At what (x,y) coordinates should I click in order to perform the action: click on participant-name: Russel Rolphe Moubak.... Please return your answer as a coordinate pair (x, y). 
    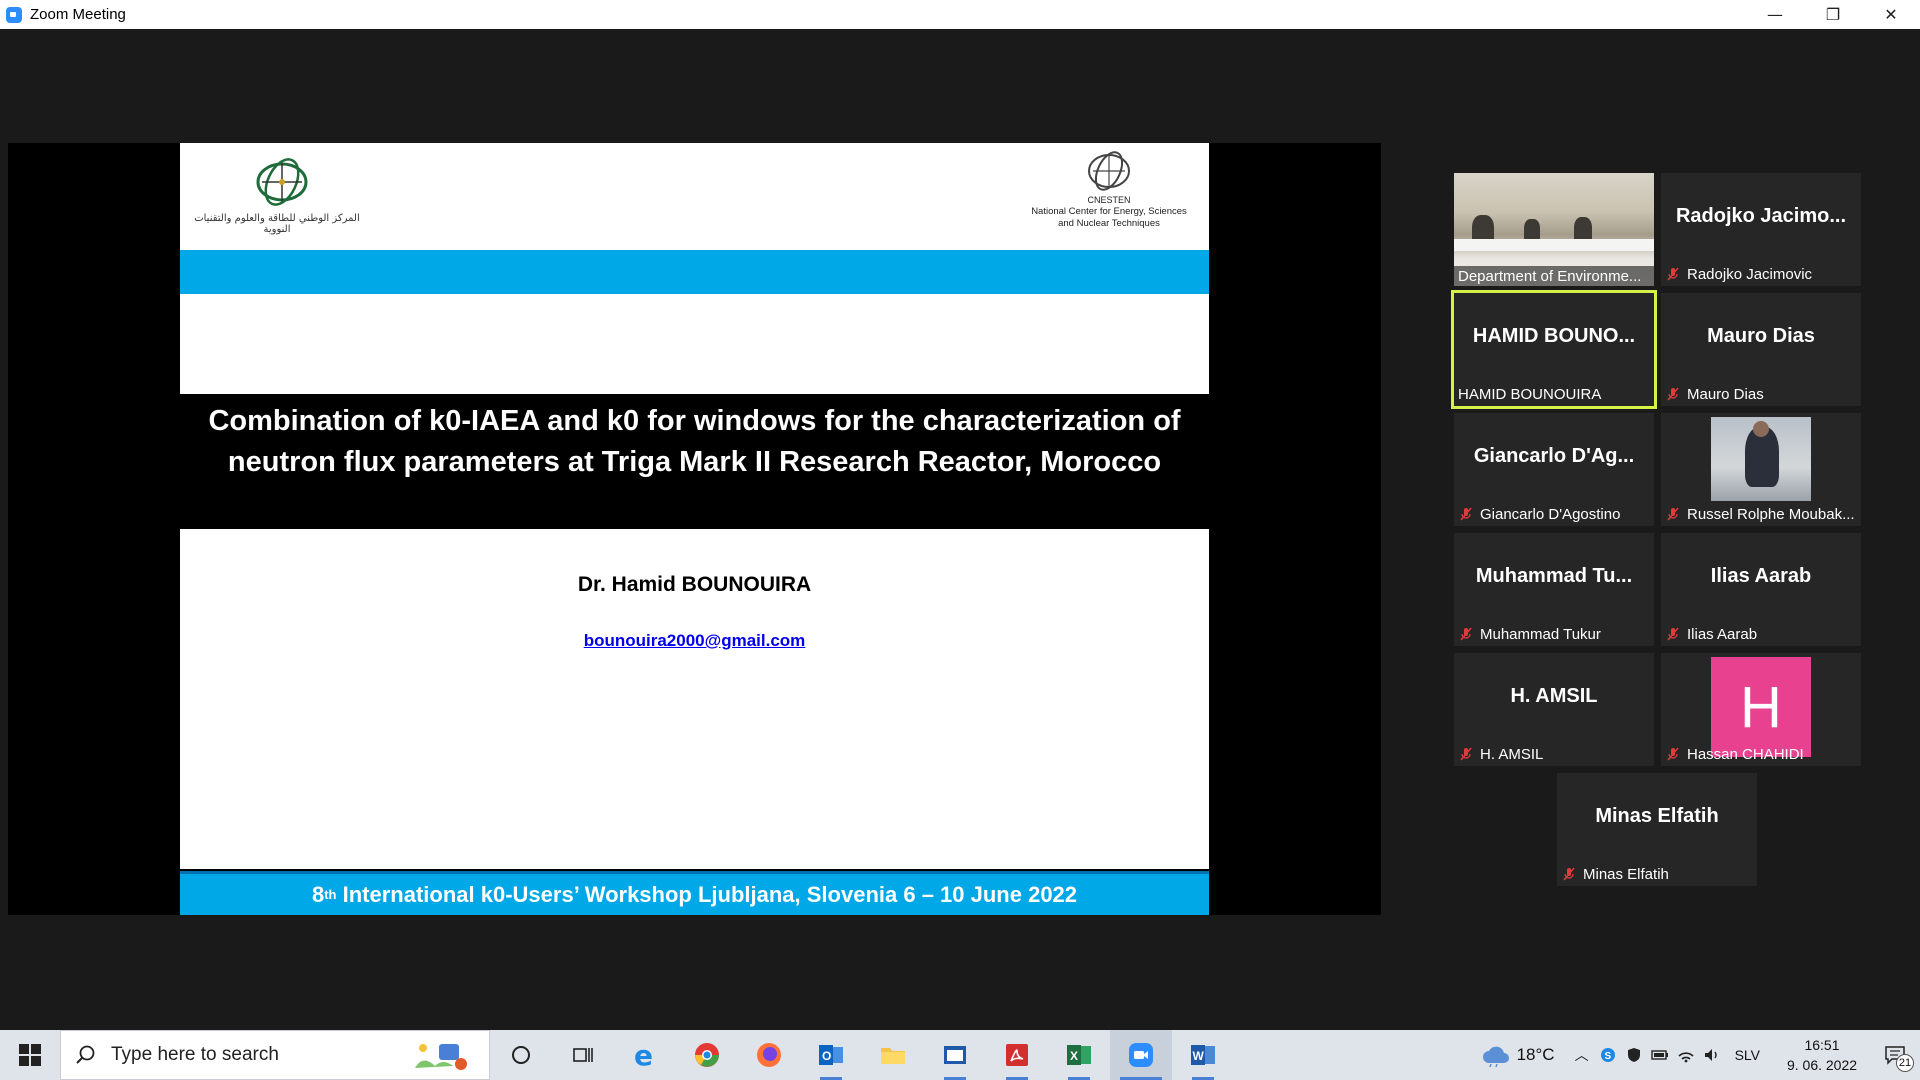
    Looking at the image, I should click on (1760, 514).